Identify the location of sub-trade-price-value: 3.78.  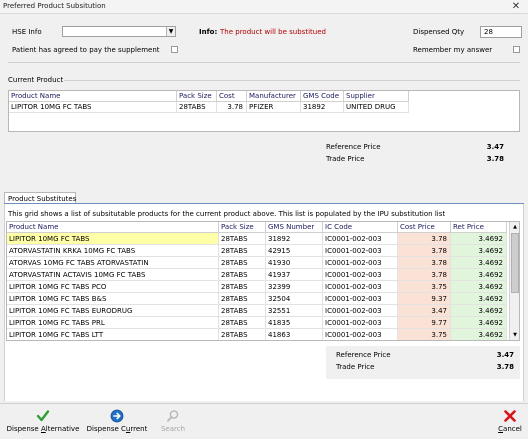
(505, 367).